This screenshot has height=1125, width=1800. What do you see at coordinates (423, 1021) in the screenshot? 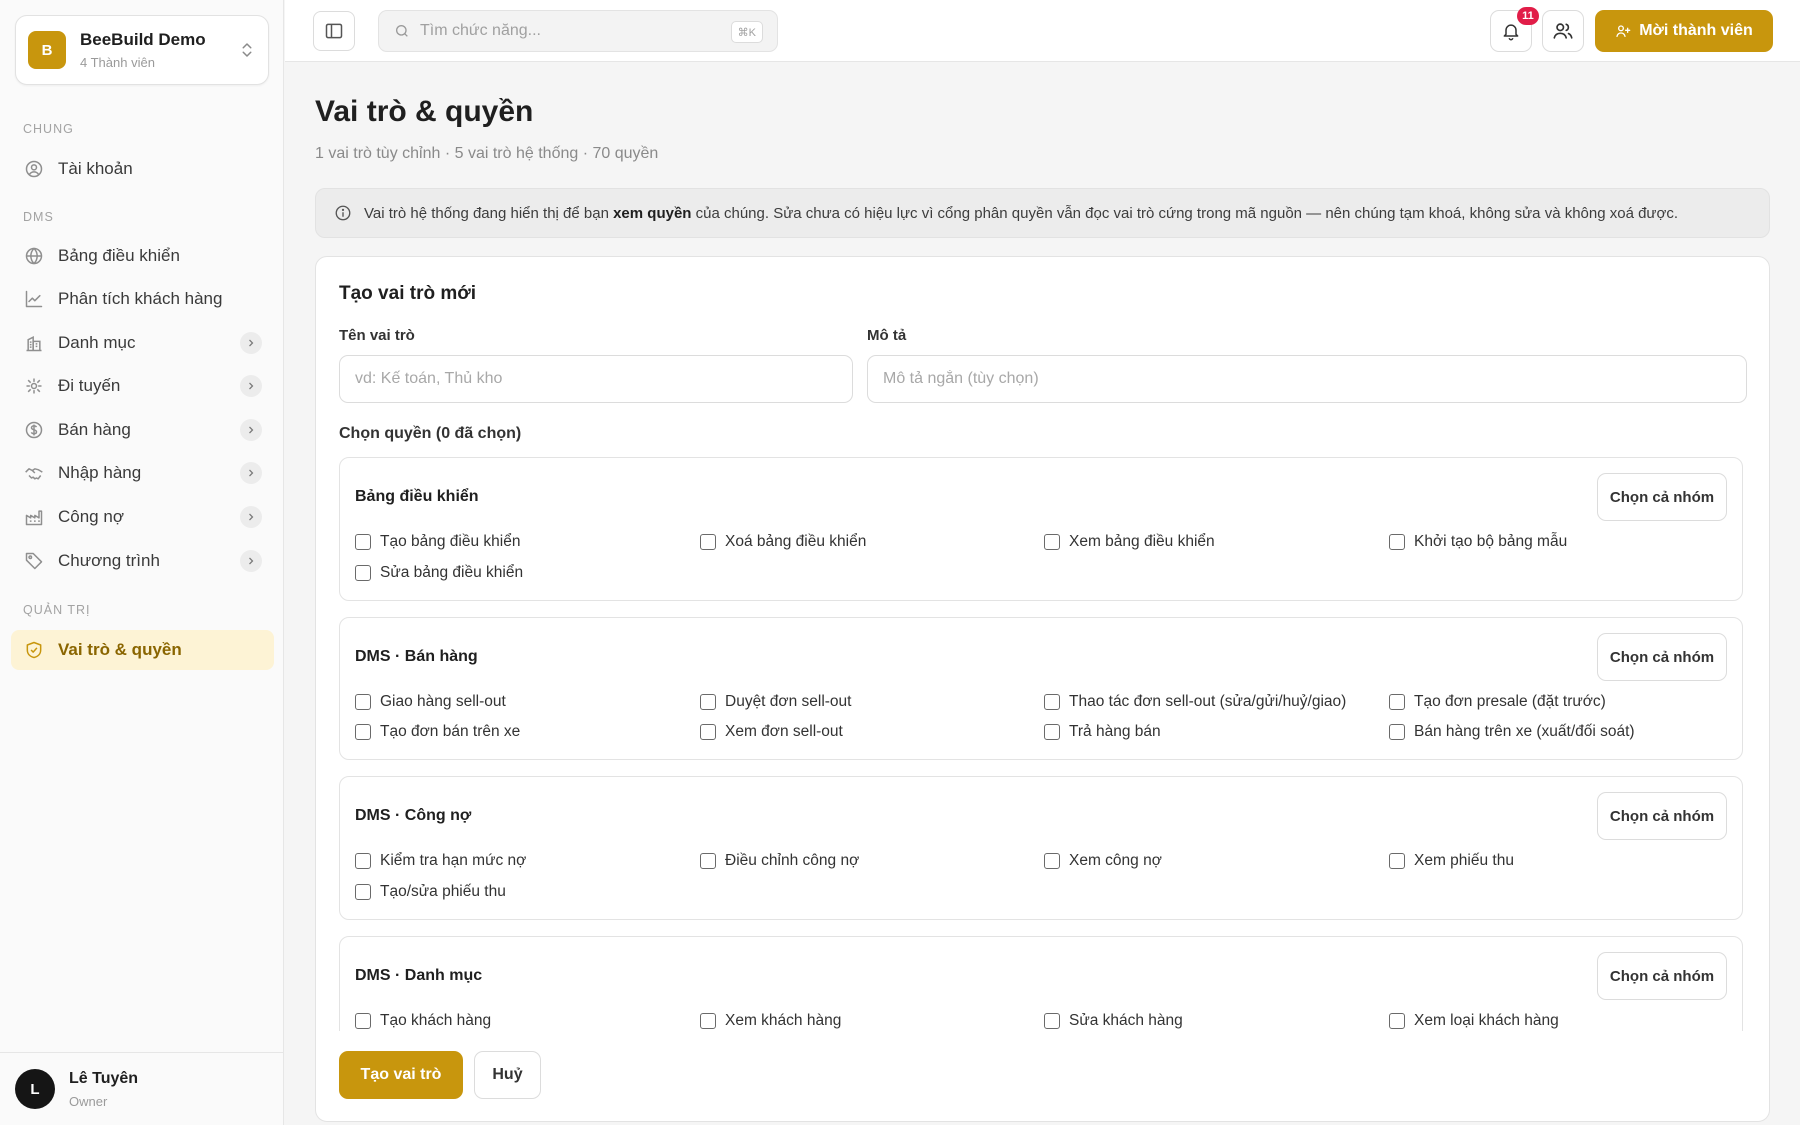
I see `permission-checkbox: Tạo khách hàng` at bounding box center [423, 1021].